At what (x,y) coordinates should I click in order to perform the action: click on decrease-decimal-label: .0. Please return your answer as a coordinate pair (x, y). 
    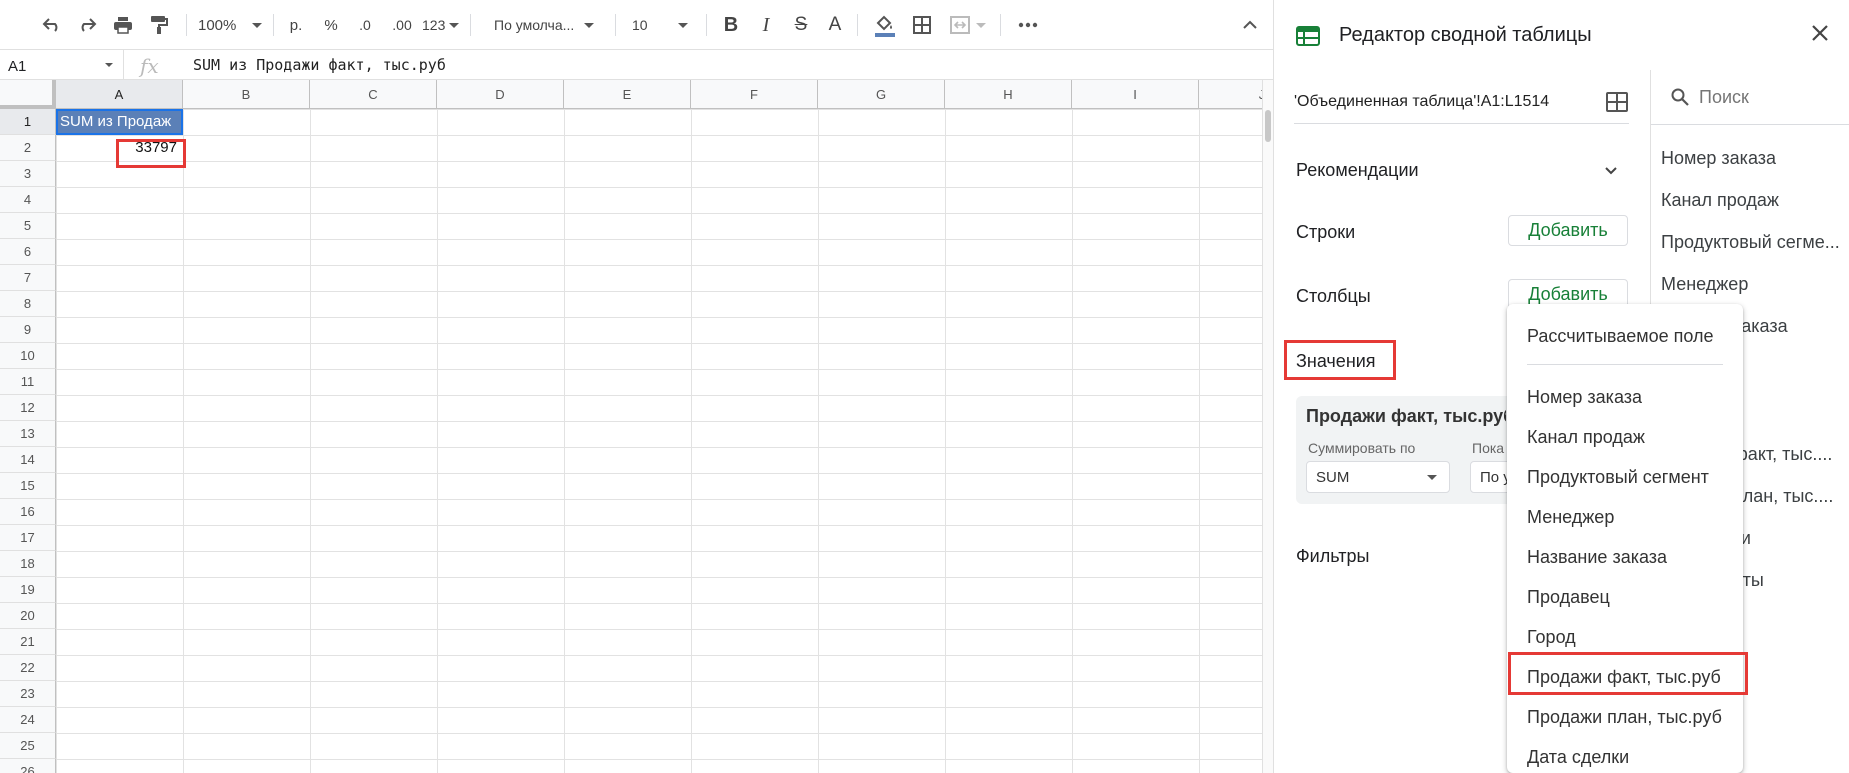
    Looking at the image, I should click on (365, 25).